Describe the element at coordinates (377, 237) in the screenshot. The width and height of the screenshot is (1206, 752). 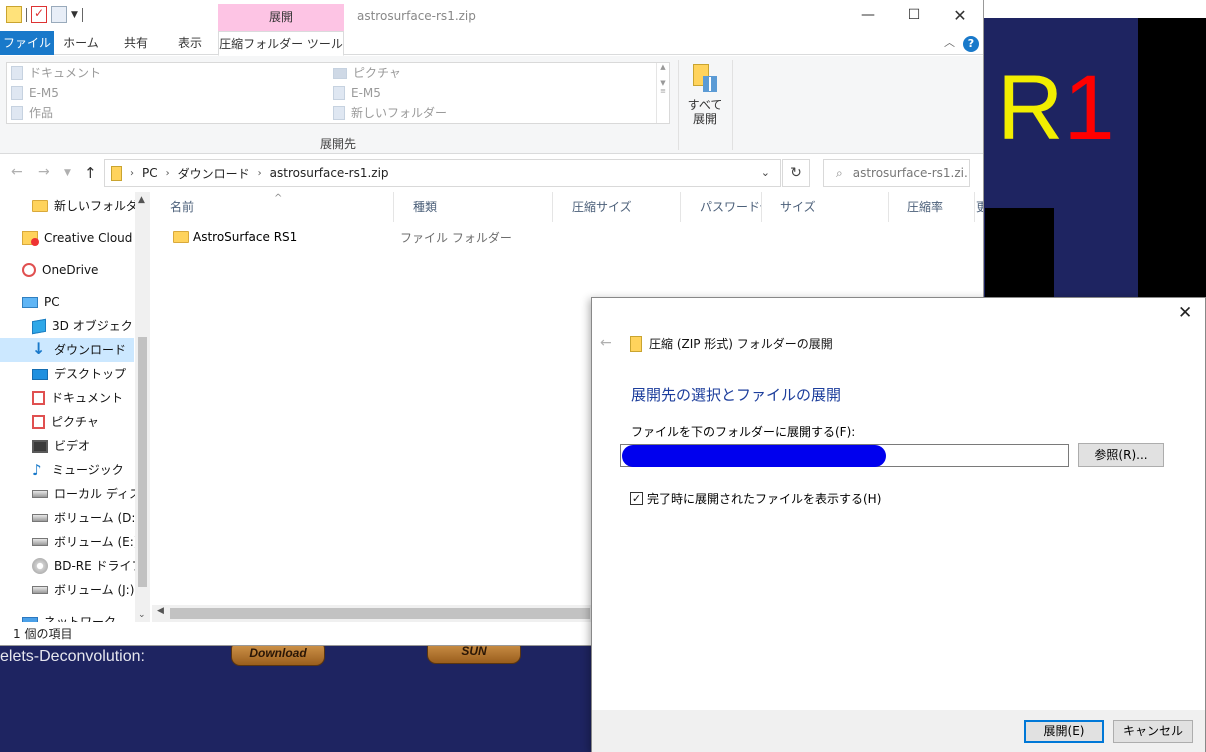
I see `list-item: AstroSurface RS1 ファイル フォルダー` at that location.